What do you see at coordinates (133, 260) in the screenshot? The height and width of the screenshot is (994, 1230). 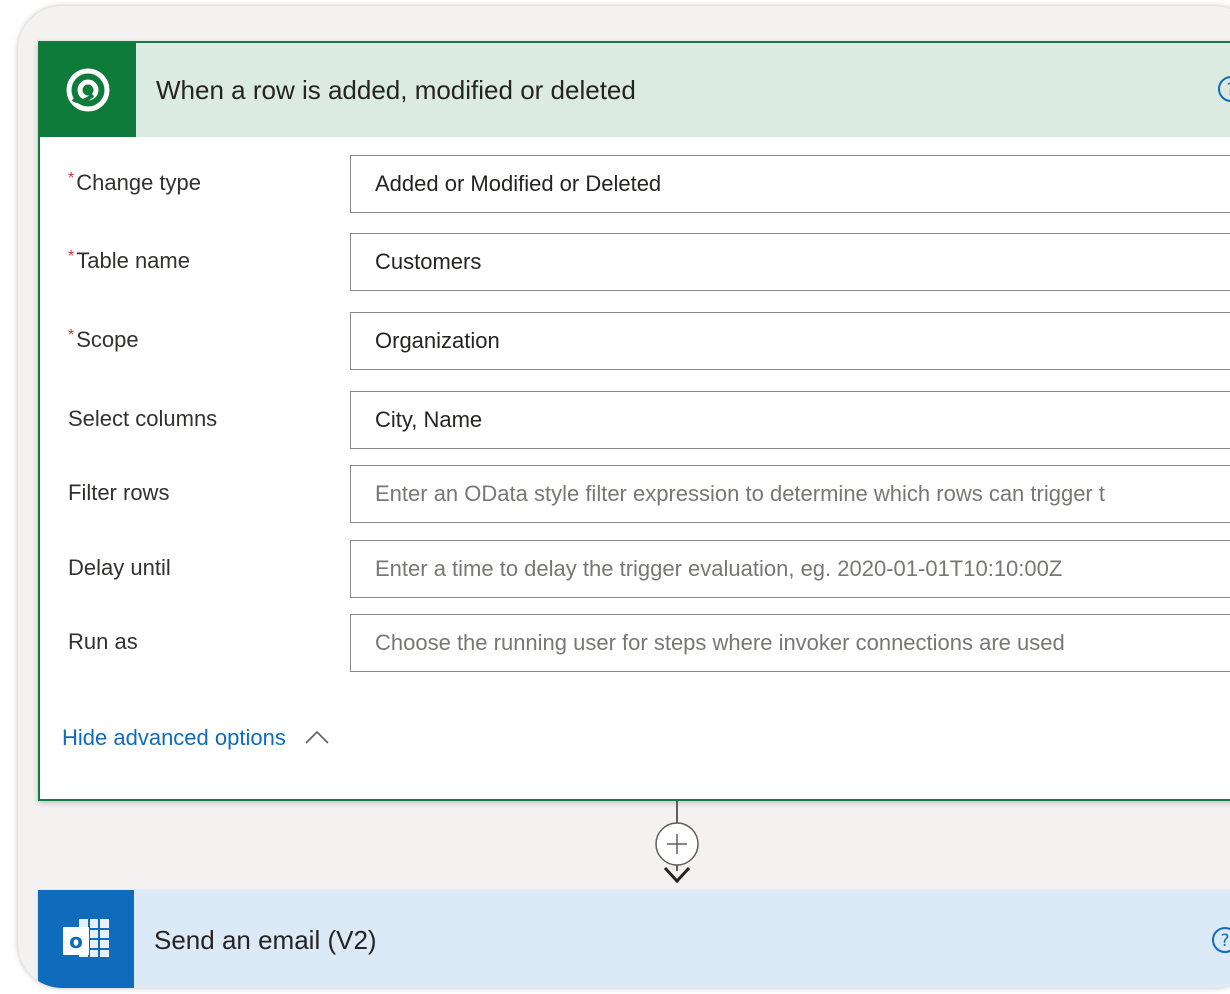 I see `field-label-text: Table name` at bounding box center [133, 260].